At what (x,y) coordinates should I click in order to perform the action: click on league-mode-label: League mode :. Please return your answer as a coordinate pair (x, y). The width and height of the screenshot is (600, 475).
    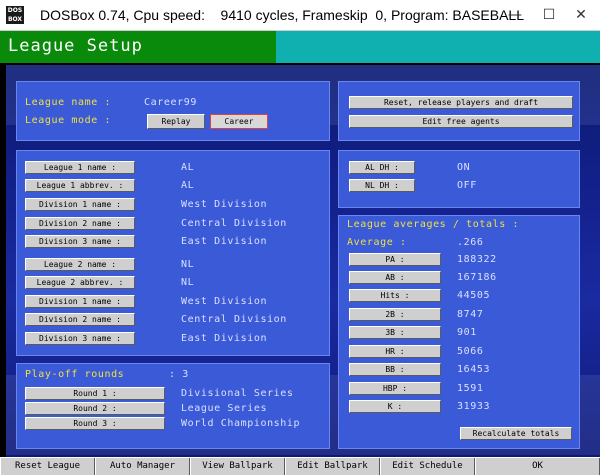
    Looking at the image, I should click on (68, 120).